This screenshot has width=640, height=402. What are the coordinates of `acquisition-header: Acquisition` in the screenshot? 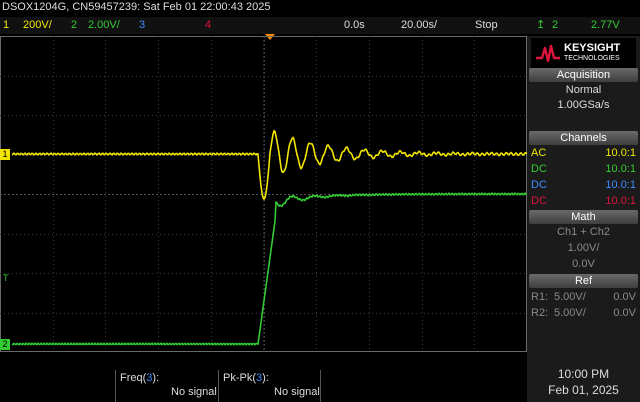 It's located at (583, 75).